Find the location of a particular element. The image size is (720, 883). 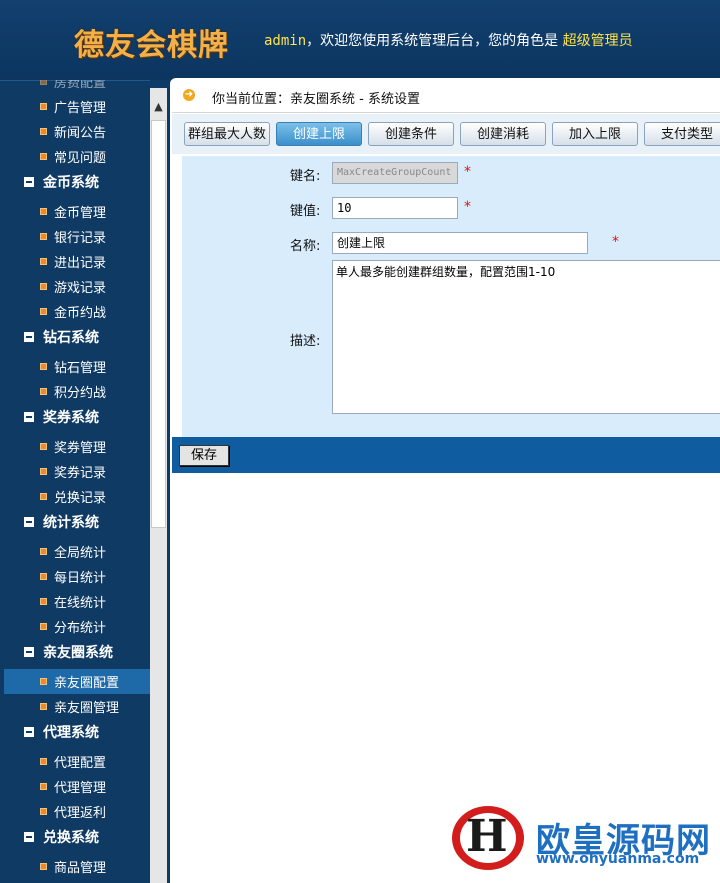

sidebar-item-28: 代理返利 is located at coordinates (77, 811).